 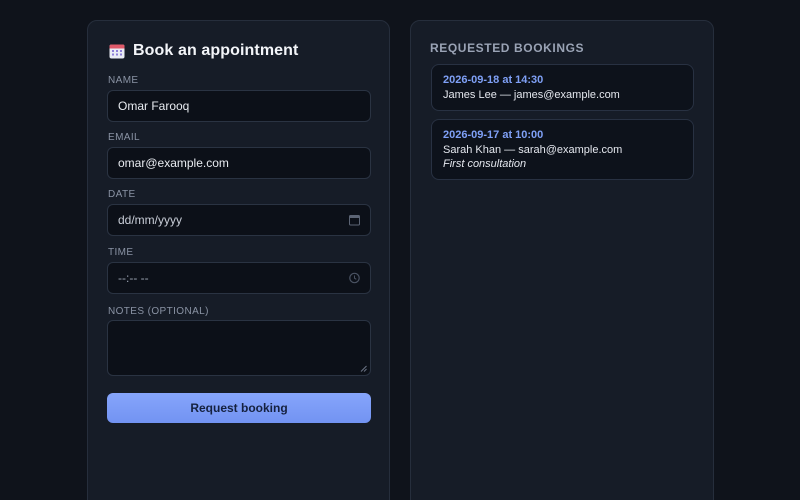 What do you see at coordinates (485, 164) in the screenshot?
I see `booking-note: First consultation` at bounding box center [485, 164].